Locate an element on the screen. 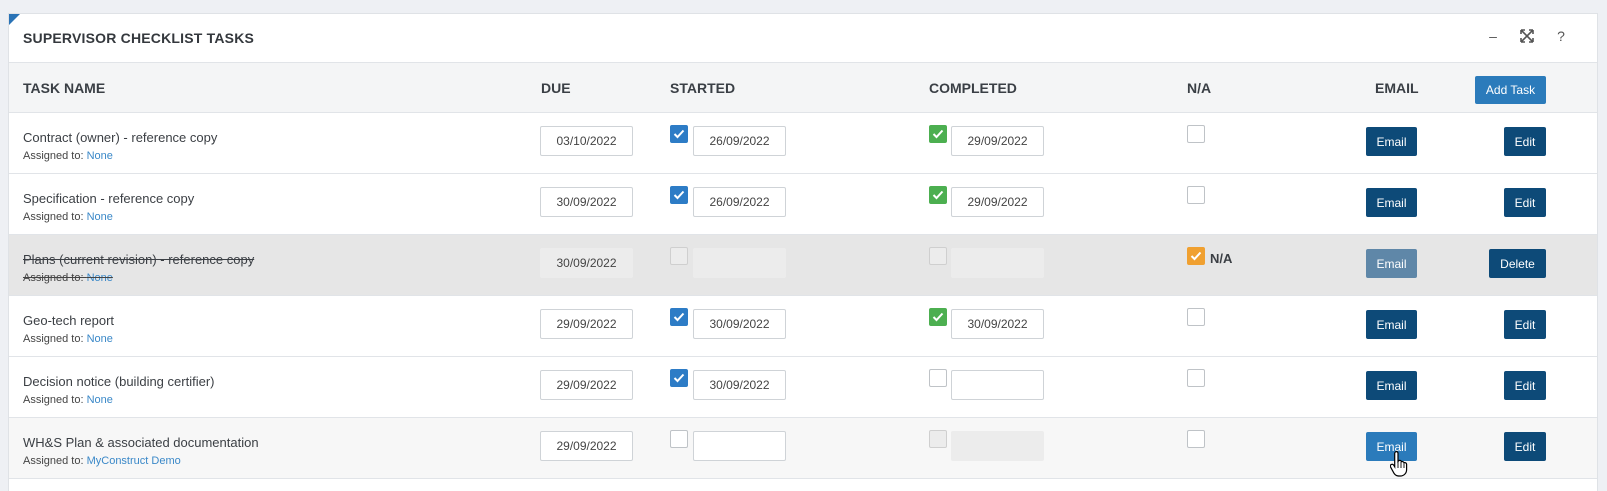 Image resolution: width=1607 pixels, height=491 pixels. na-label: N/A is located at coordinates (1221, 258).